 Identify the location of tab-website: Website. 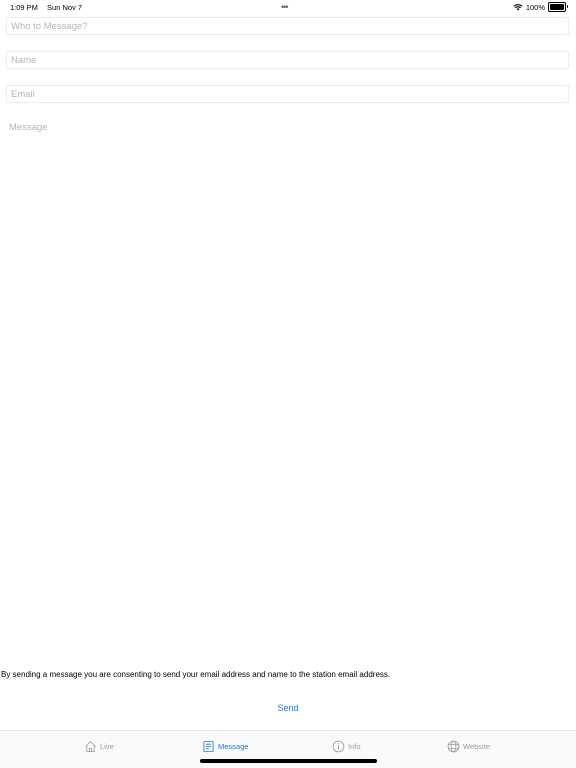
(468, 746).